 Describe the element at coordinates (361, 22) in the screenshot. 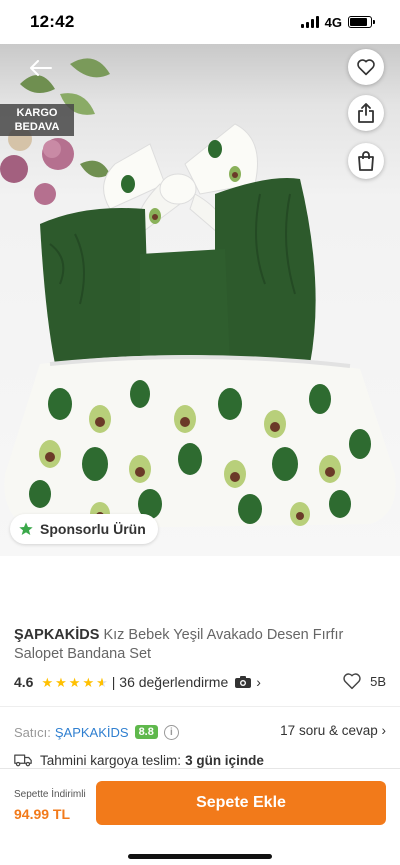

I see `battery-icon` at that location.